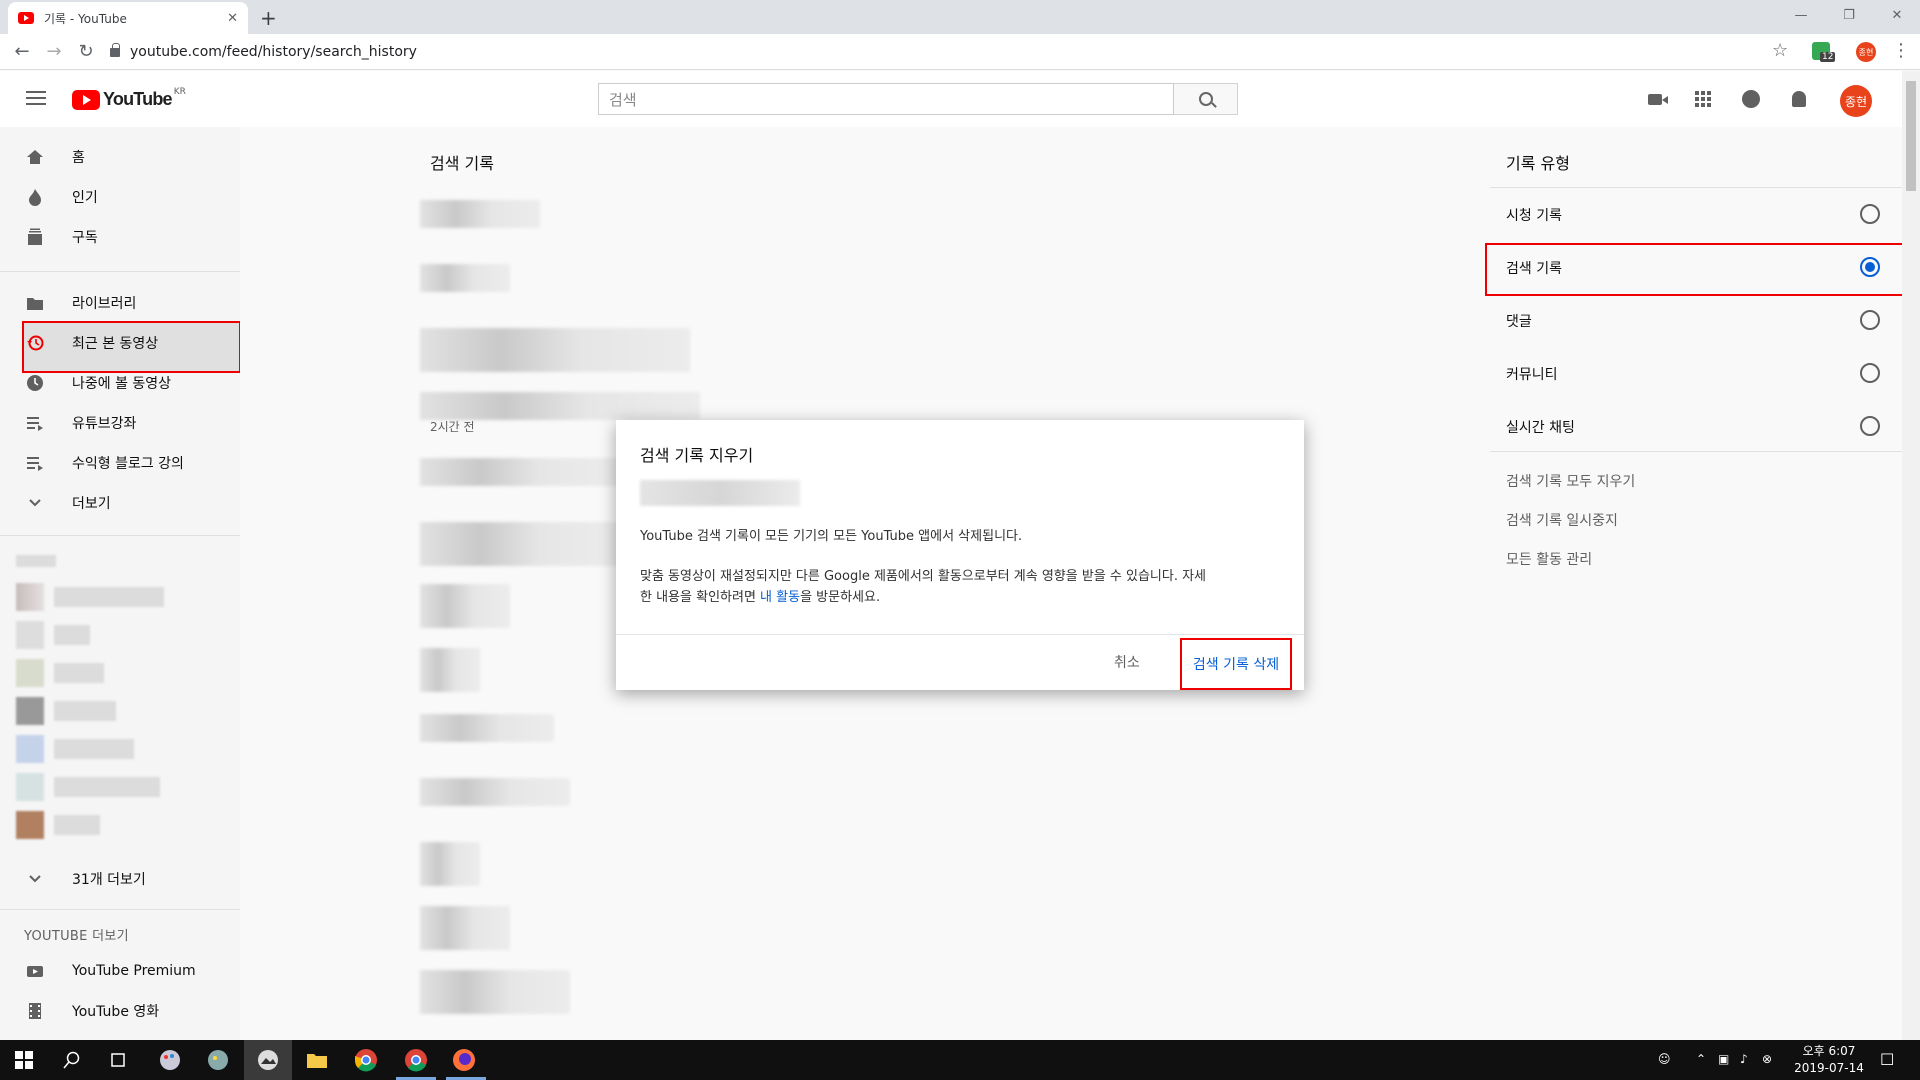 The image size is (1920, 1080). What do you see at coordinates (22, 51) in the screenshot?
I see `back-arrow-icon: ←` at bounding box center [22, 51].